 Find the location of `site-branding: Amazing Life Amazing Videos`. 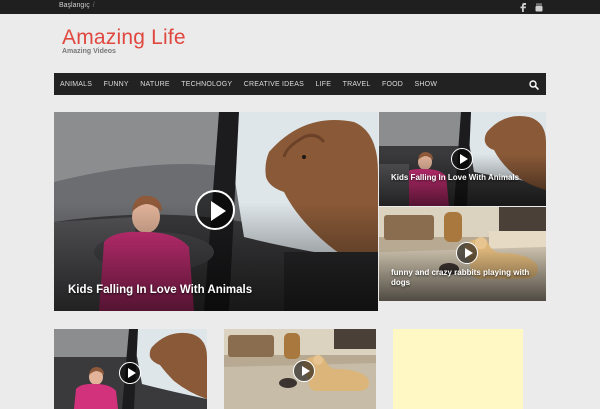

site-branding: Amazing Life Amazing Videos is located at coordinates (124, 40).